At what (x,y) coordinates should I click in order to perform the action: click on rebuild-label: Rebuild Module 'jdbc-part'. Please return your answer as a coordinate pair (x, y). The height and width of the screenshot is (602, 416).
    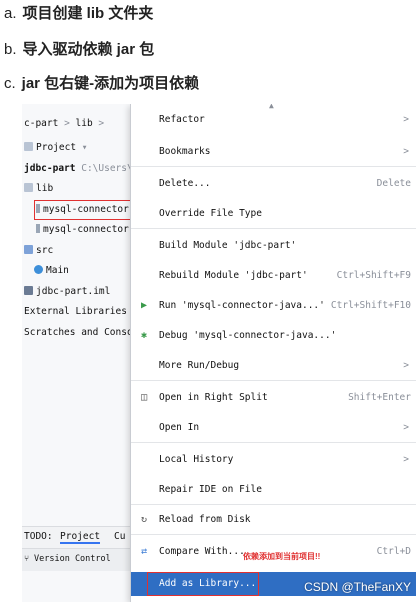
    Looking at the image, I should click on (233, 275).